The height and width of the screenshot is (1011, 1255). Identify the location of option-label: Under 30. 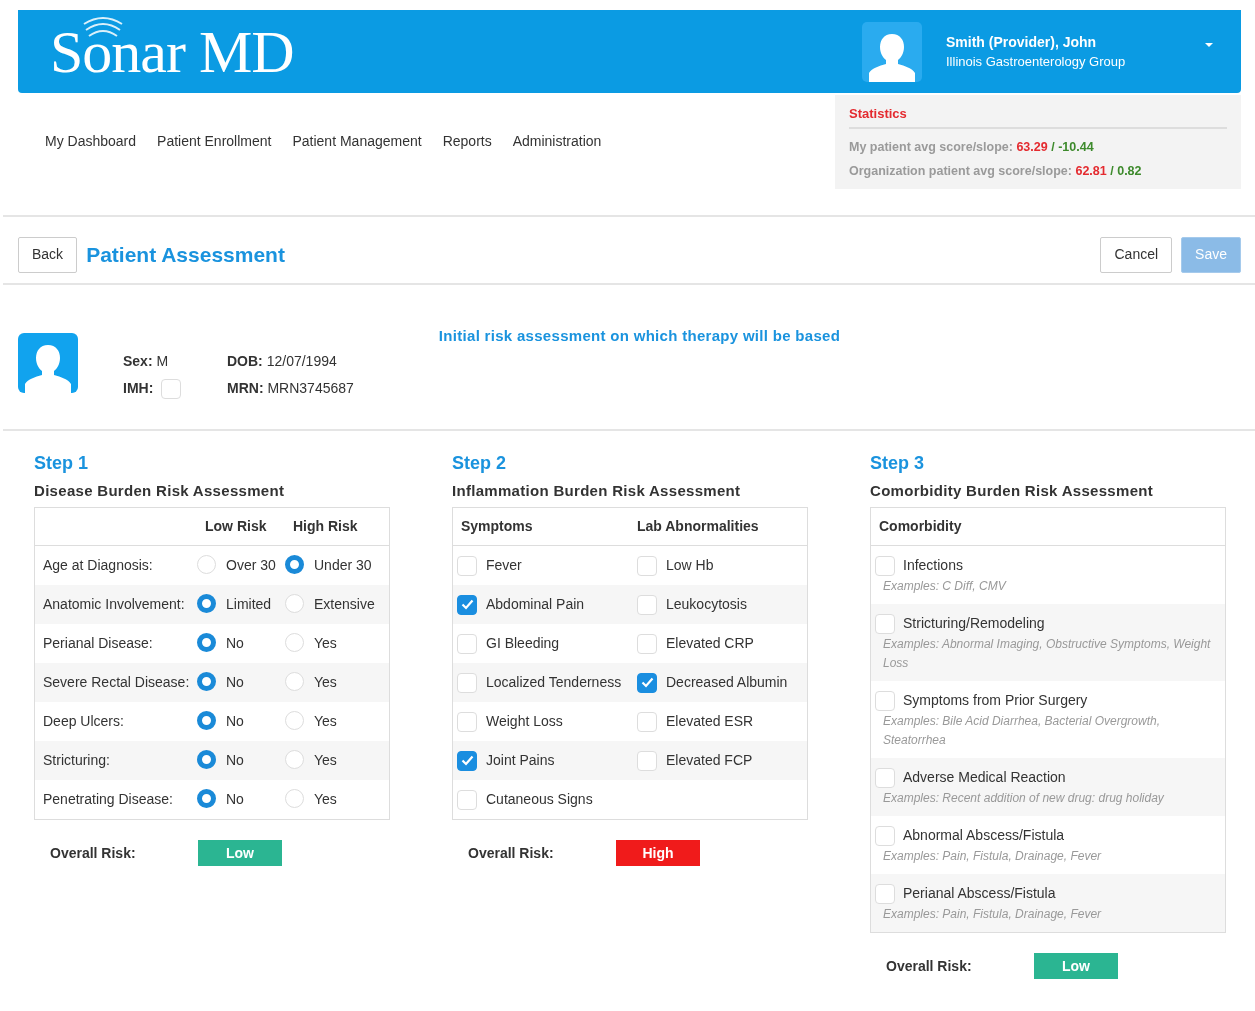
(343, 565).